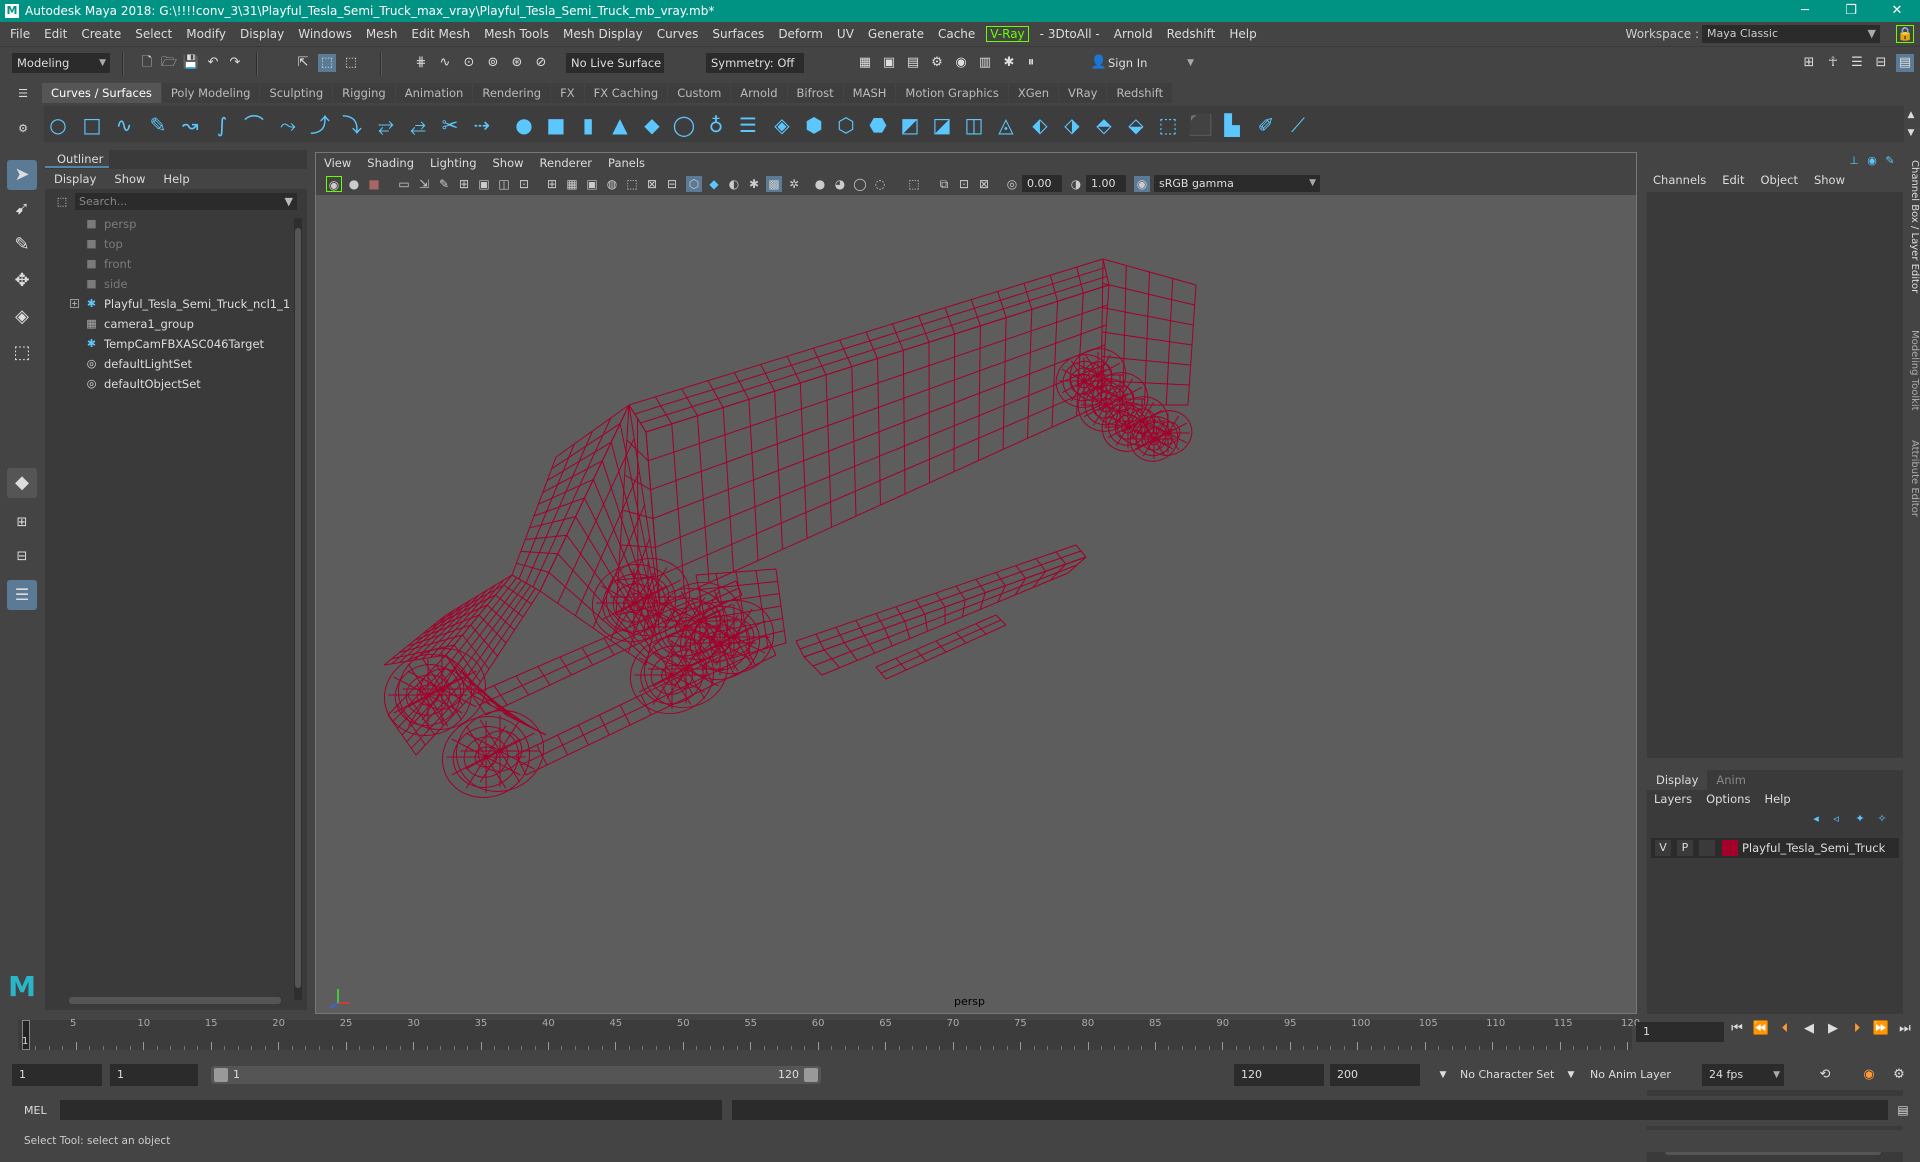 This screenshot has height=1162, width=1920. What do you see at coordinates (846, 125) in the screenshot?
I see `birail-icon: ⬡` at bounding box center [846, 125].